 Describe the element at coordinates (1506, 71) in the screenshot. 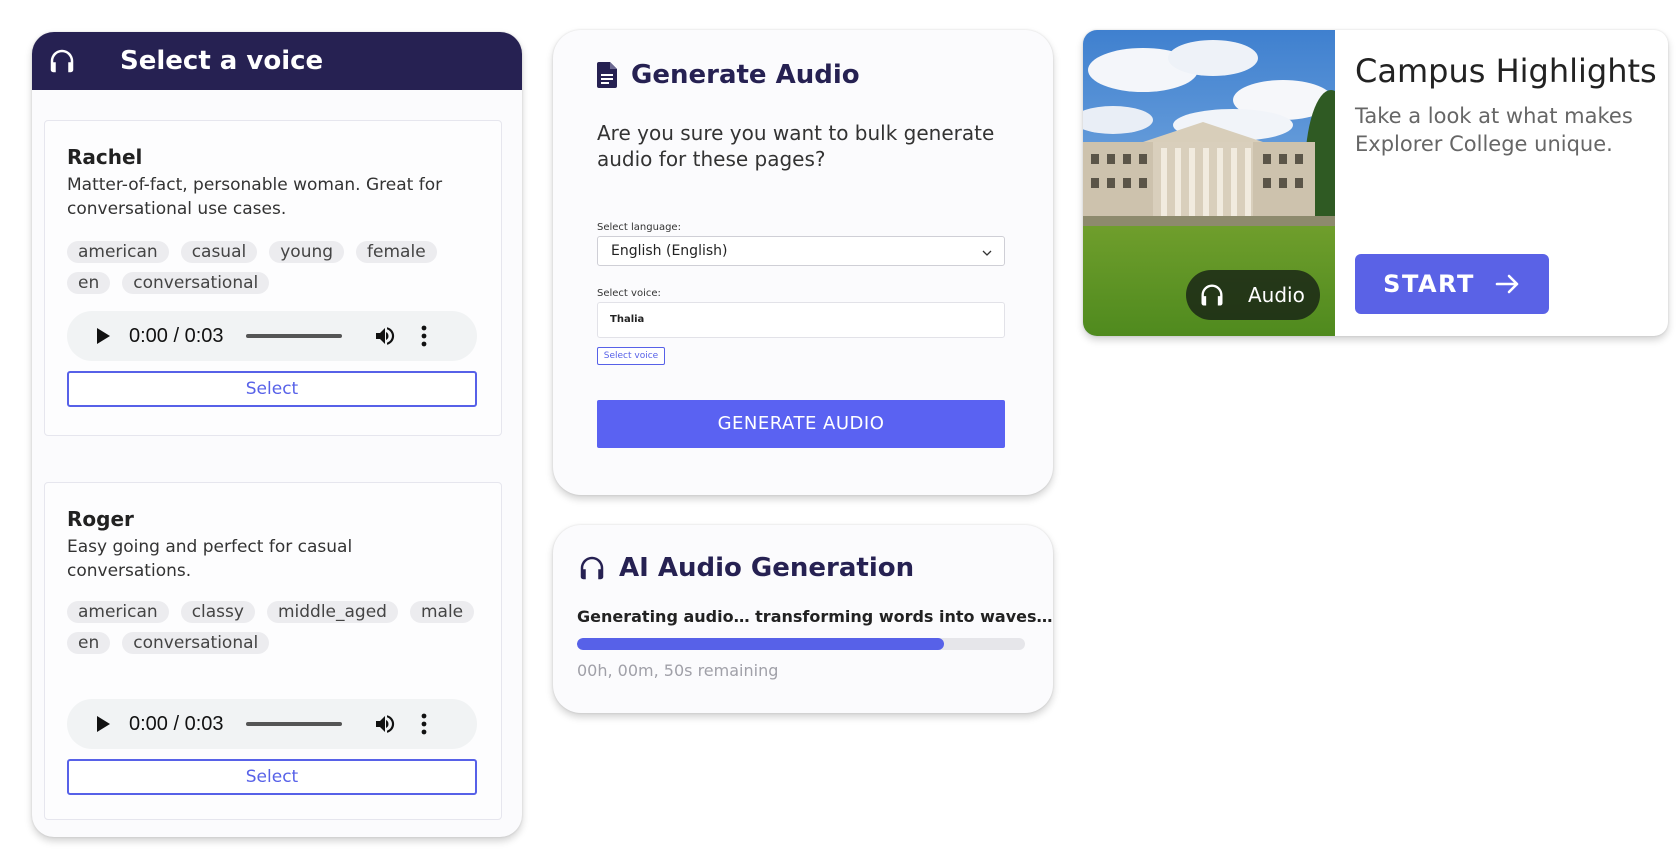

I see `campus-title: Campus Highlights` at that location.